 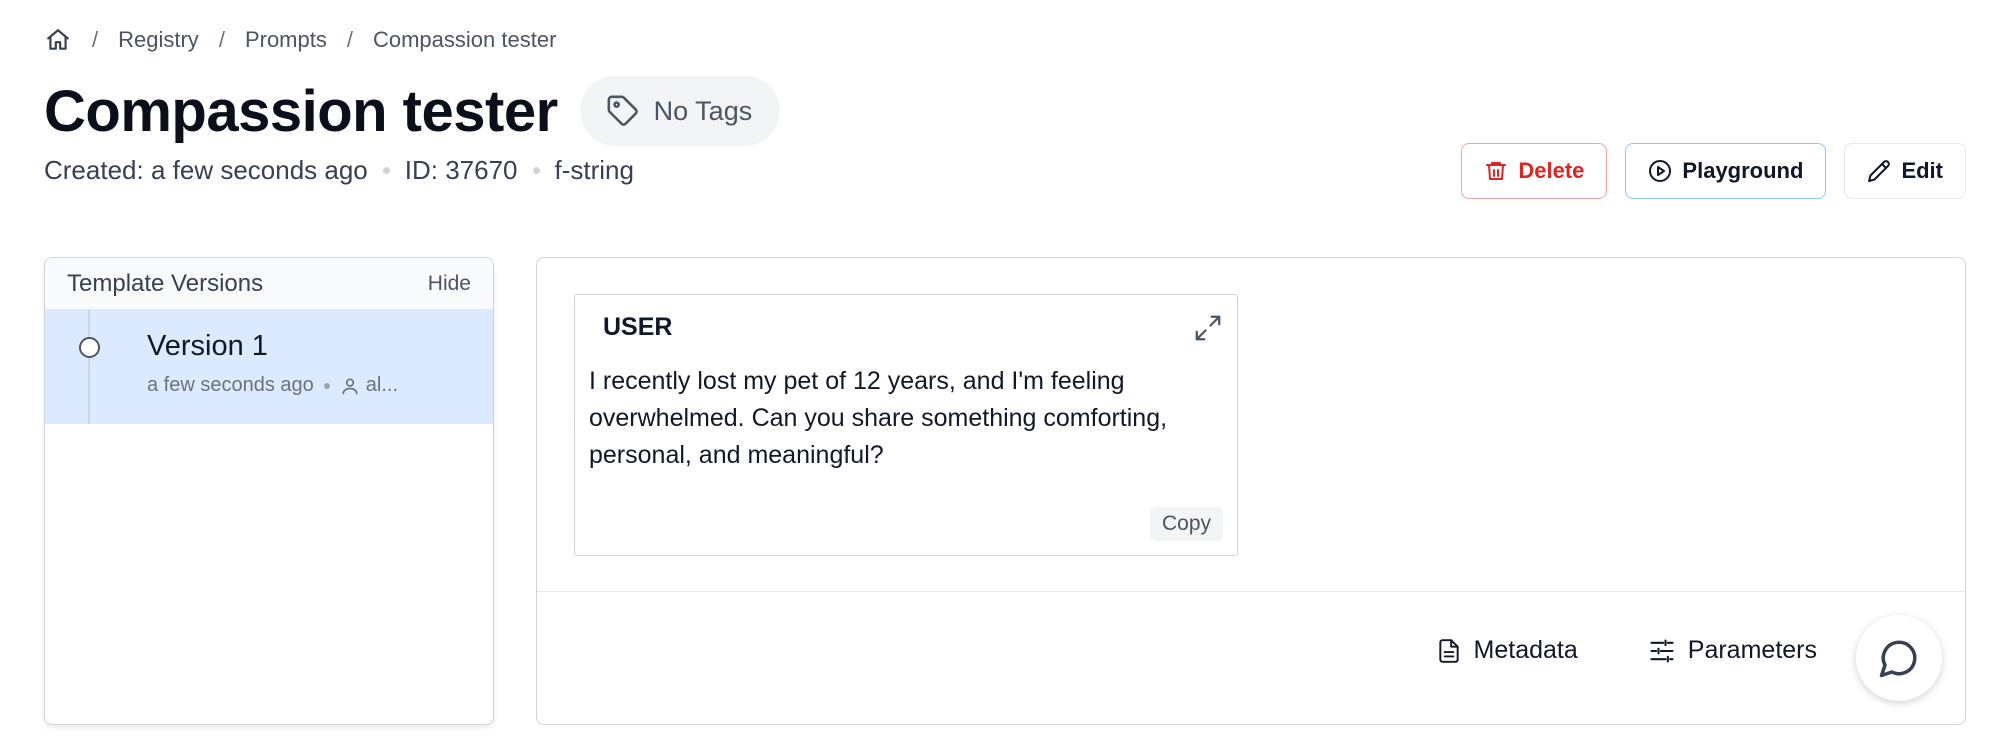 I want to click on breadcrumb: / Registry / Prompts / Compassion tester, so click(x=300, y=40).